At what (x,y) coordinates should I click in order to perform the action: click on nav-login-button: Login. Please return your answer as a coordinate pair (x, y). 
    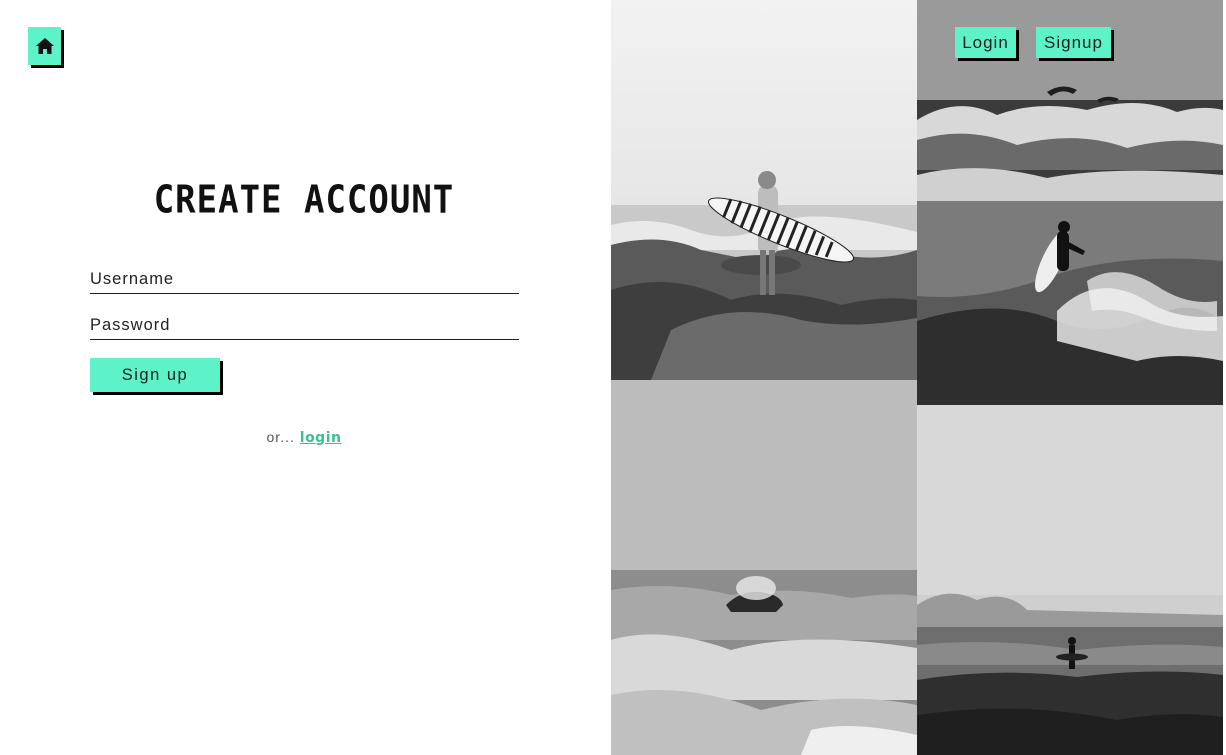
    Looking at the image, I should click on (985, 42).